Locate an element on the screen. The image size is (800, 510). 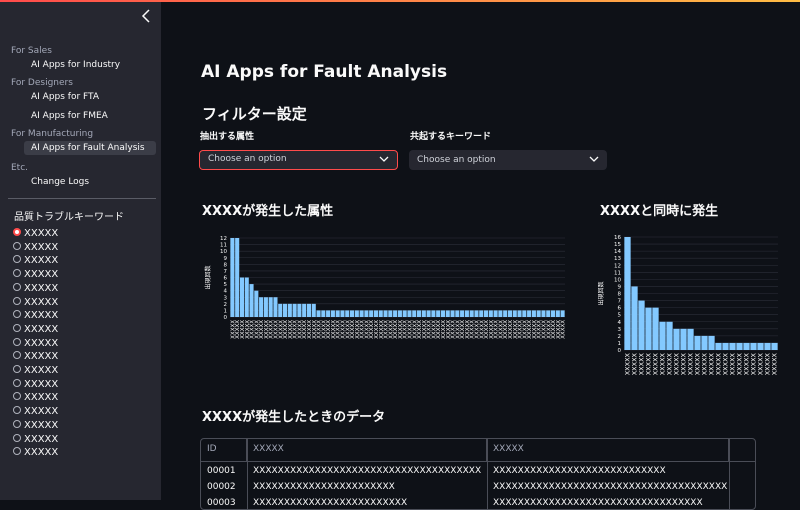
sidebar-nav-item: AI Apps for Industry is located at coordinates (90, 65).